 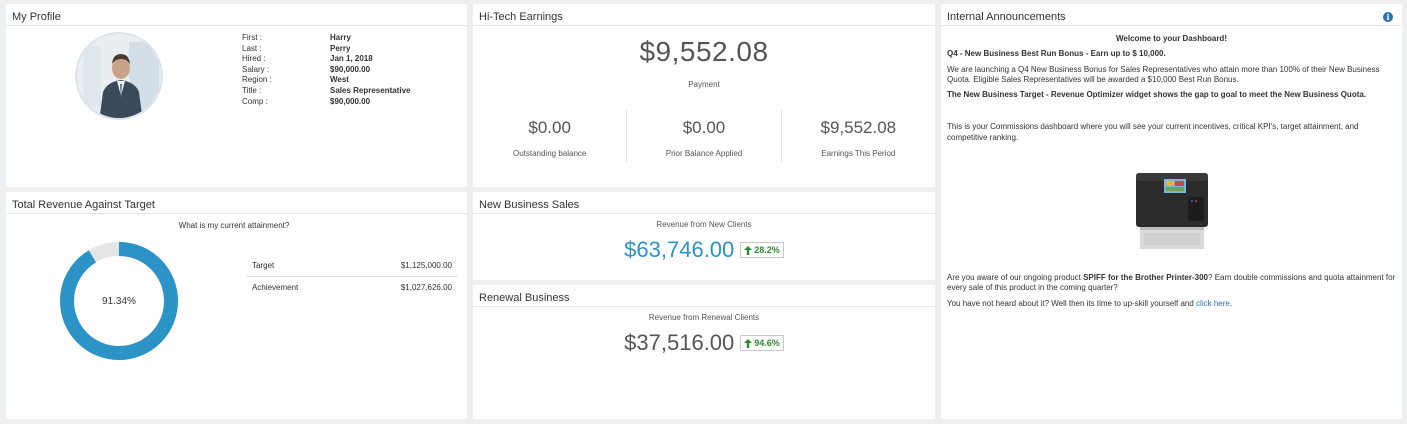 I want to click on welcome-heading: Welcome to your Dashboard!, so click(x=1171, y=38).